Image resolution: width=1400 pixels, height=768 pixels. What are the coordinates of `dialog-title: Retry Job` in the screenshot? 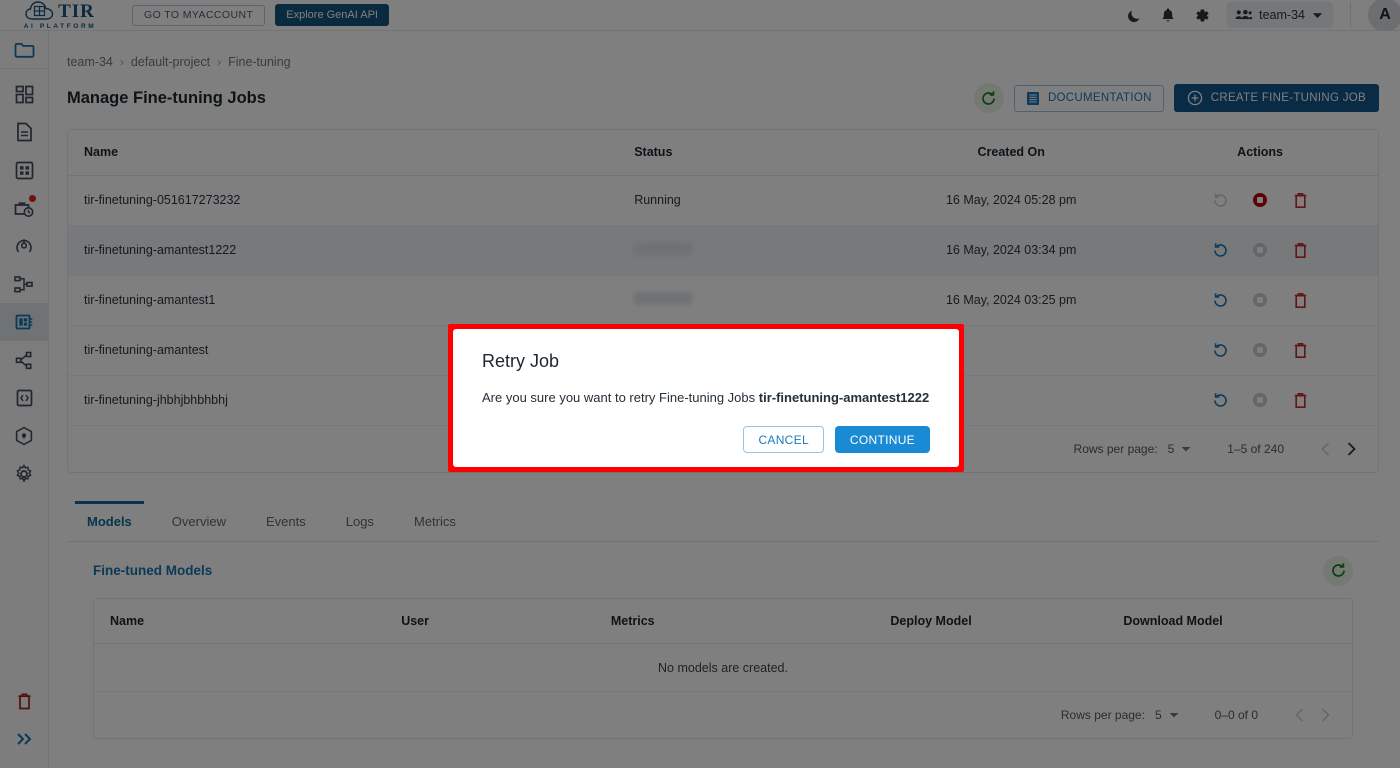 It's located at (521, 361).